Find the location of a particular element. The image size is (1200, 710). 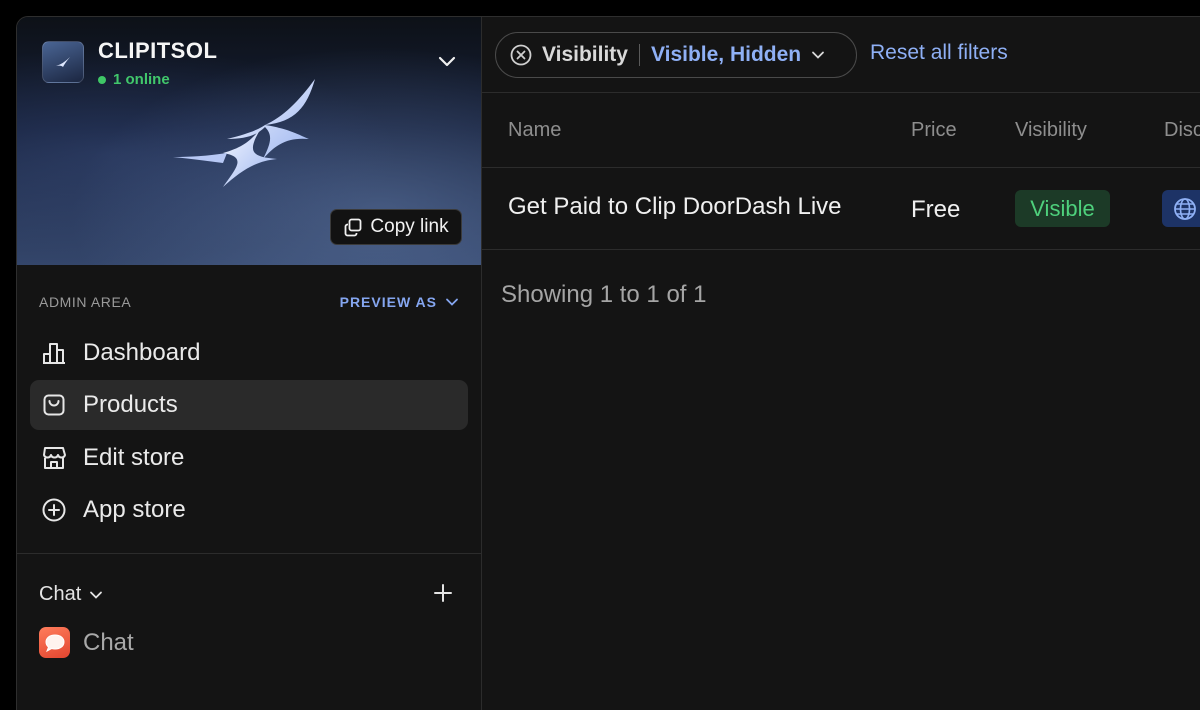

copy-link-button: Copy link is located at coordinates (396, 227).